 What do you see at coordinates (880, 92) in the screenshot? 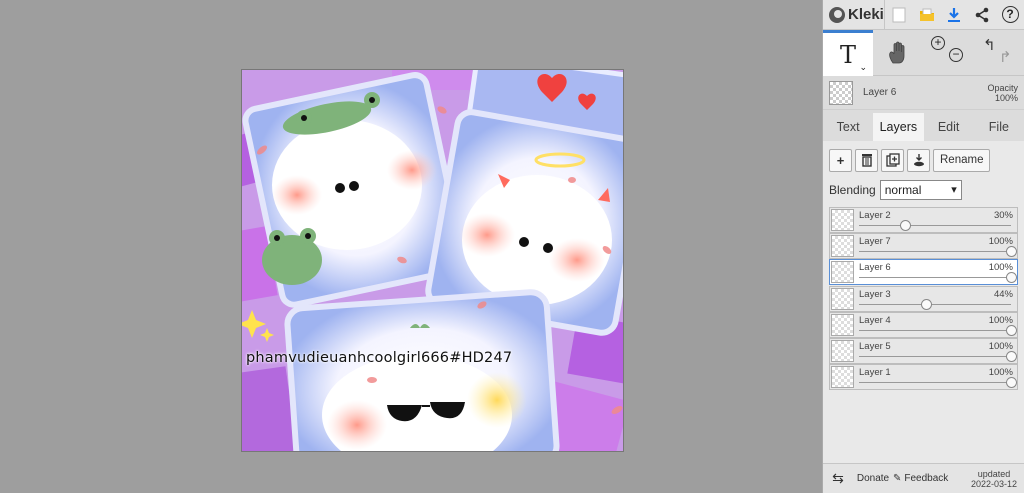
I see `current-layer-name: Layer 6` at bounding box center [880, 92].